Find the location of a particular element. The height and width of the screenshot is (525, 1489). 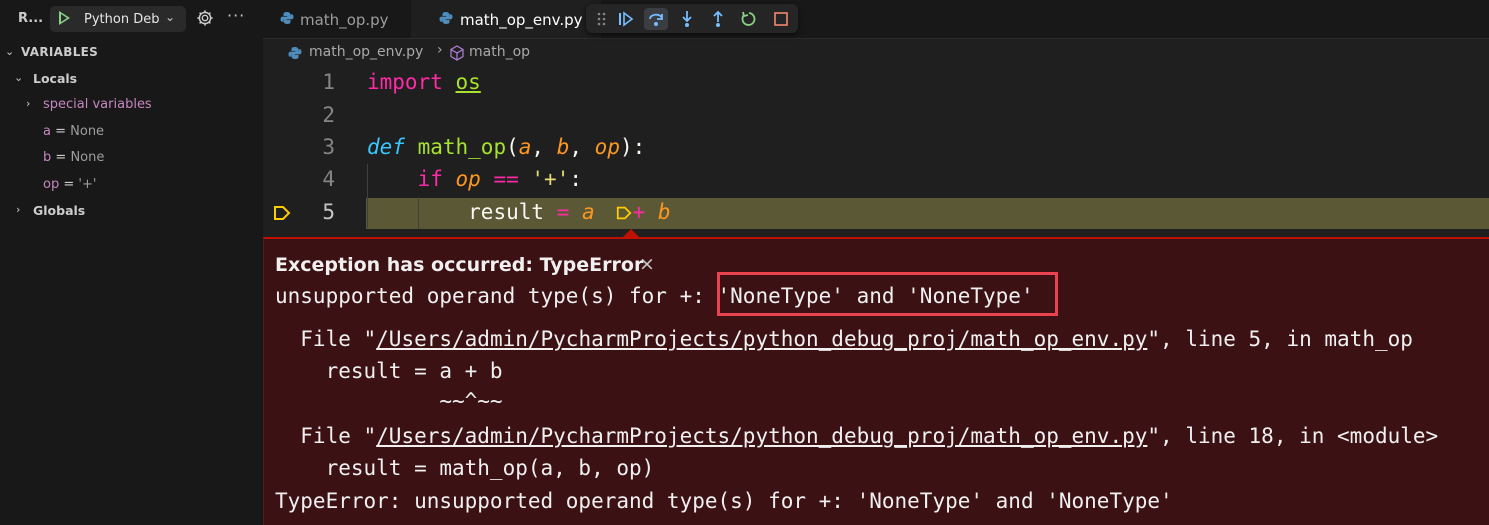

keyword: import is located at coordinates (405, 82).